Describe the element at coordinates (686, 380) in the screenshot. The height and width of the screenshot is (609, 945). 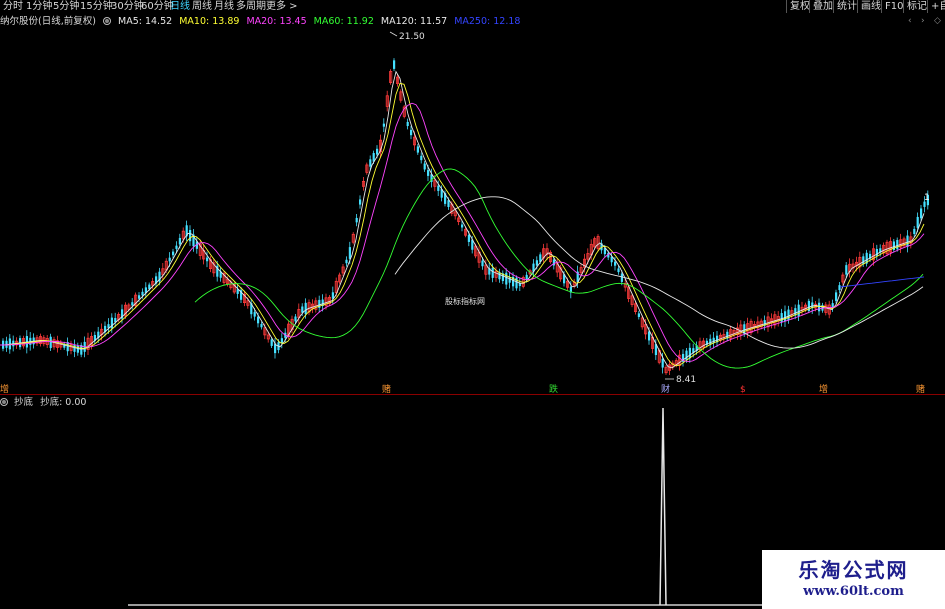
I see `low-price-label: 8.41` at that location.